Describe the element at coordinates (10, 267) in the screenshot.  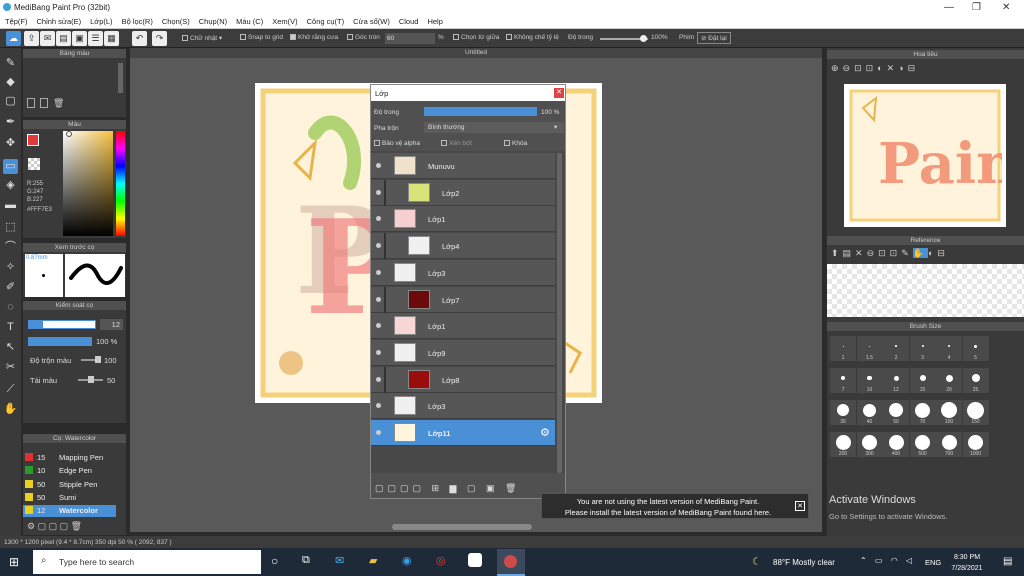
I see `magic-wand-icon: ✧` at that location.